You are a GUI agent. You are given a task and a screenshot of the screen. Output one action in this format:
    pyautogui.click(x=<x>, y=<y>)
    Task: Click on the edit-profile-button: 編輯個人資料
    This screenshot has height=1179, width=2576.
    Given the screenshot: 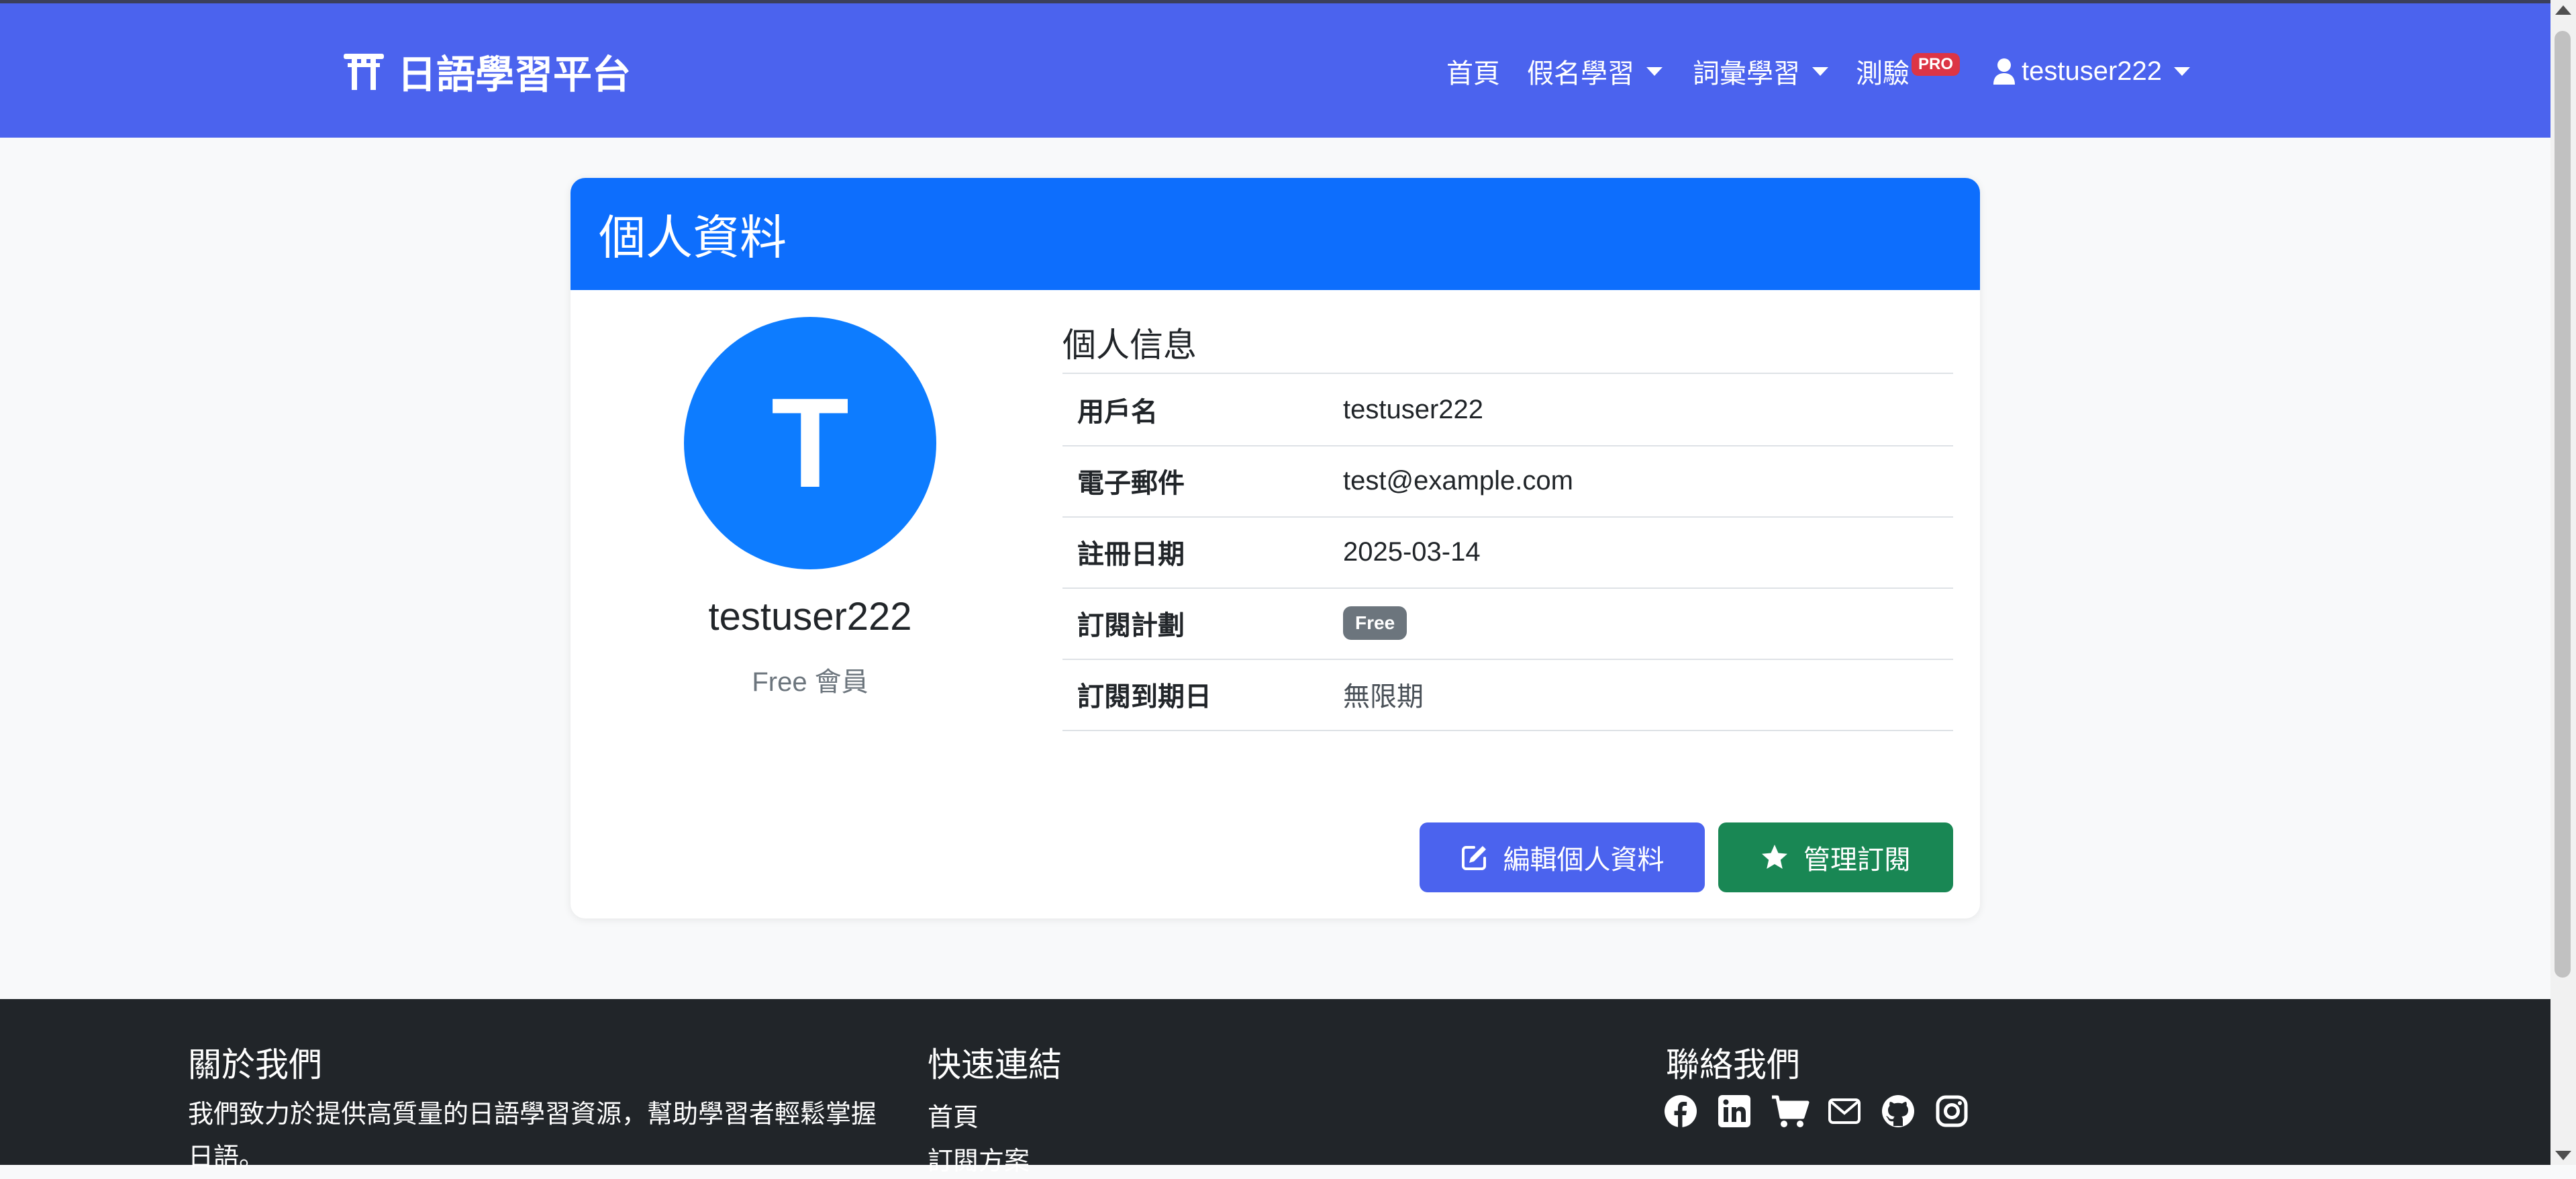 What is the action you would take?
    pyautogui.click(x=1562, y=857)
    